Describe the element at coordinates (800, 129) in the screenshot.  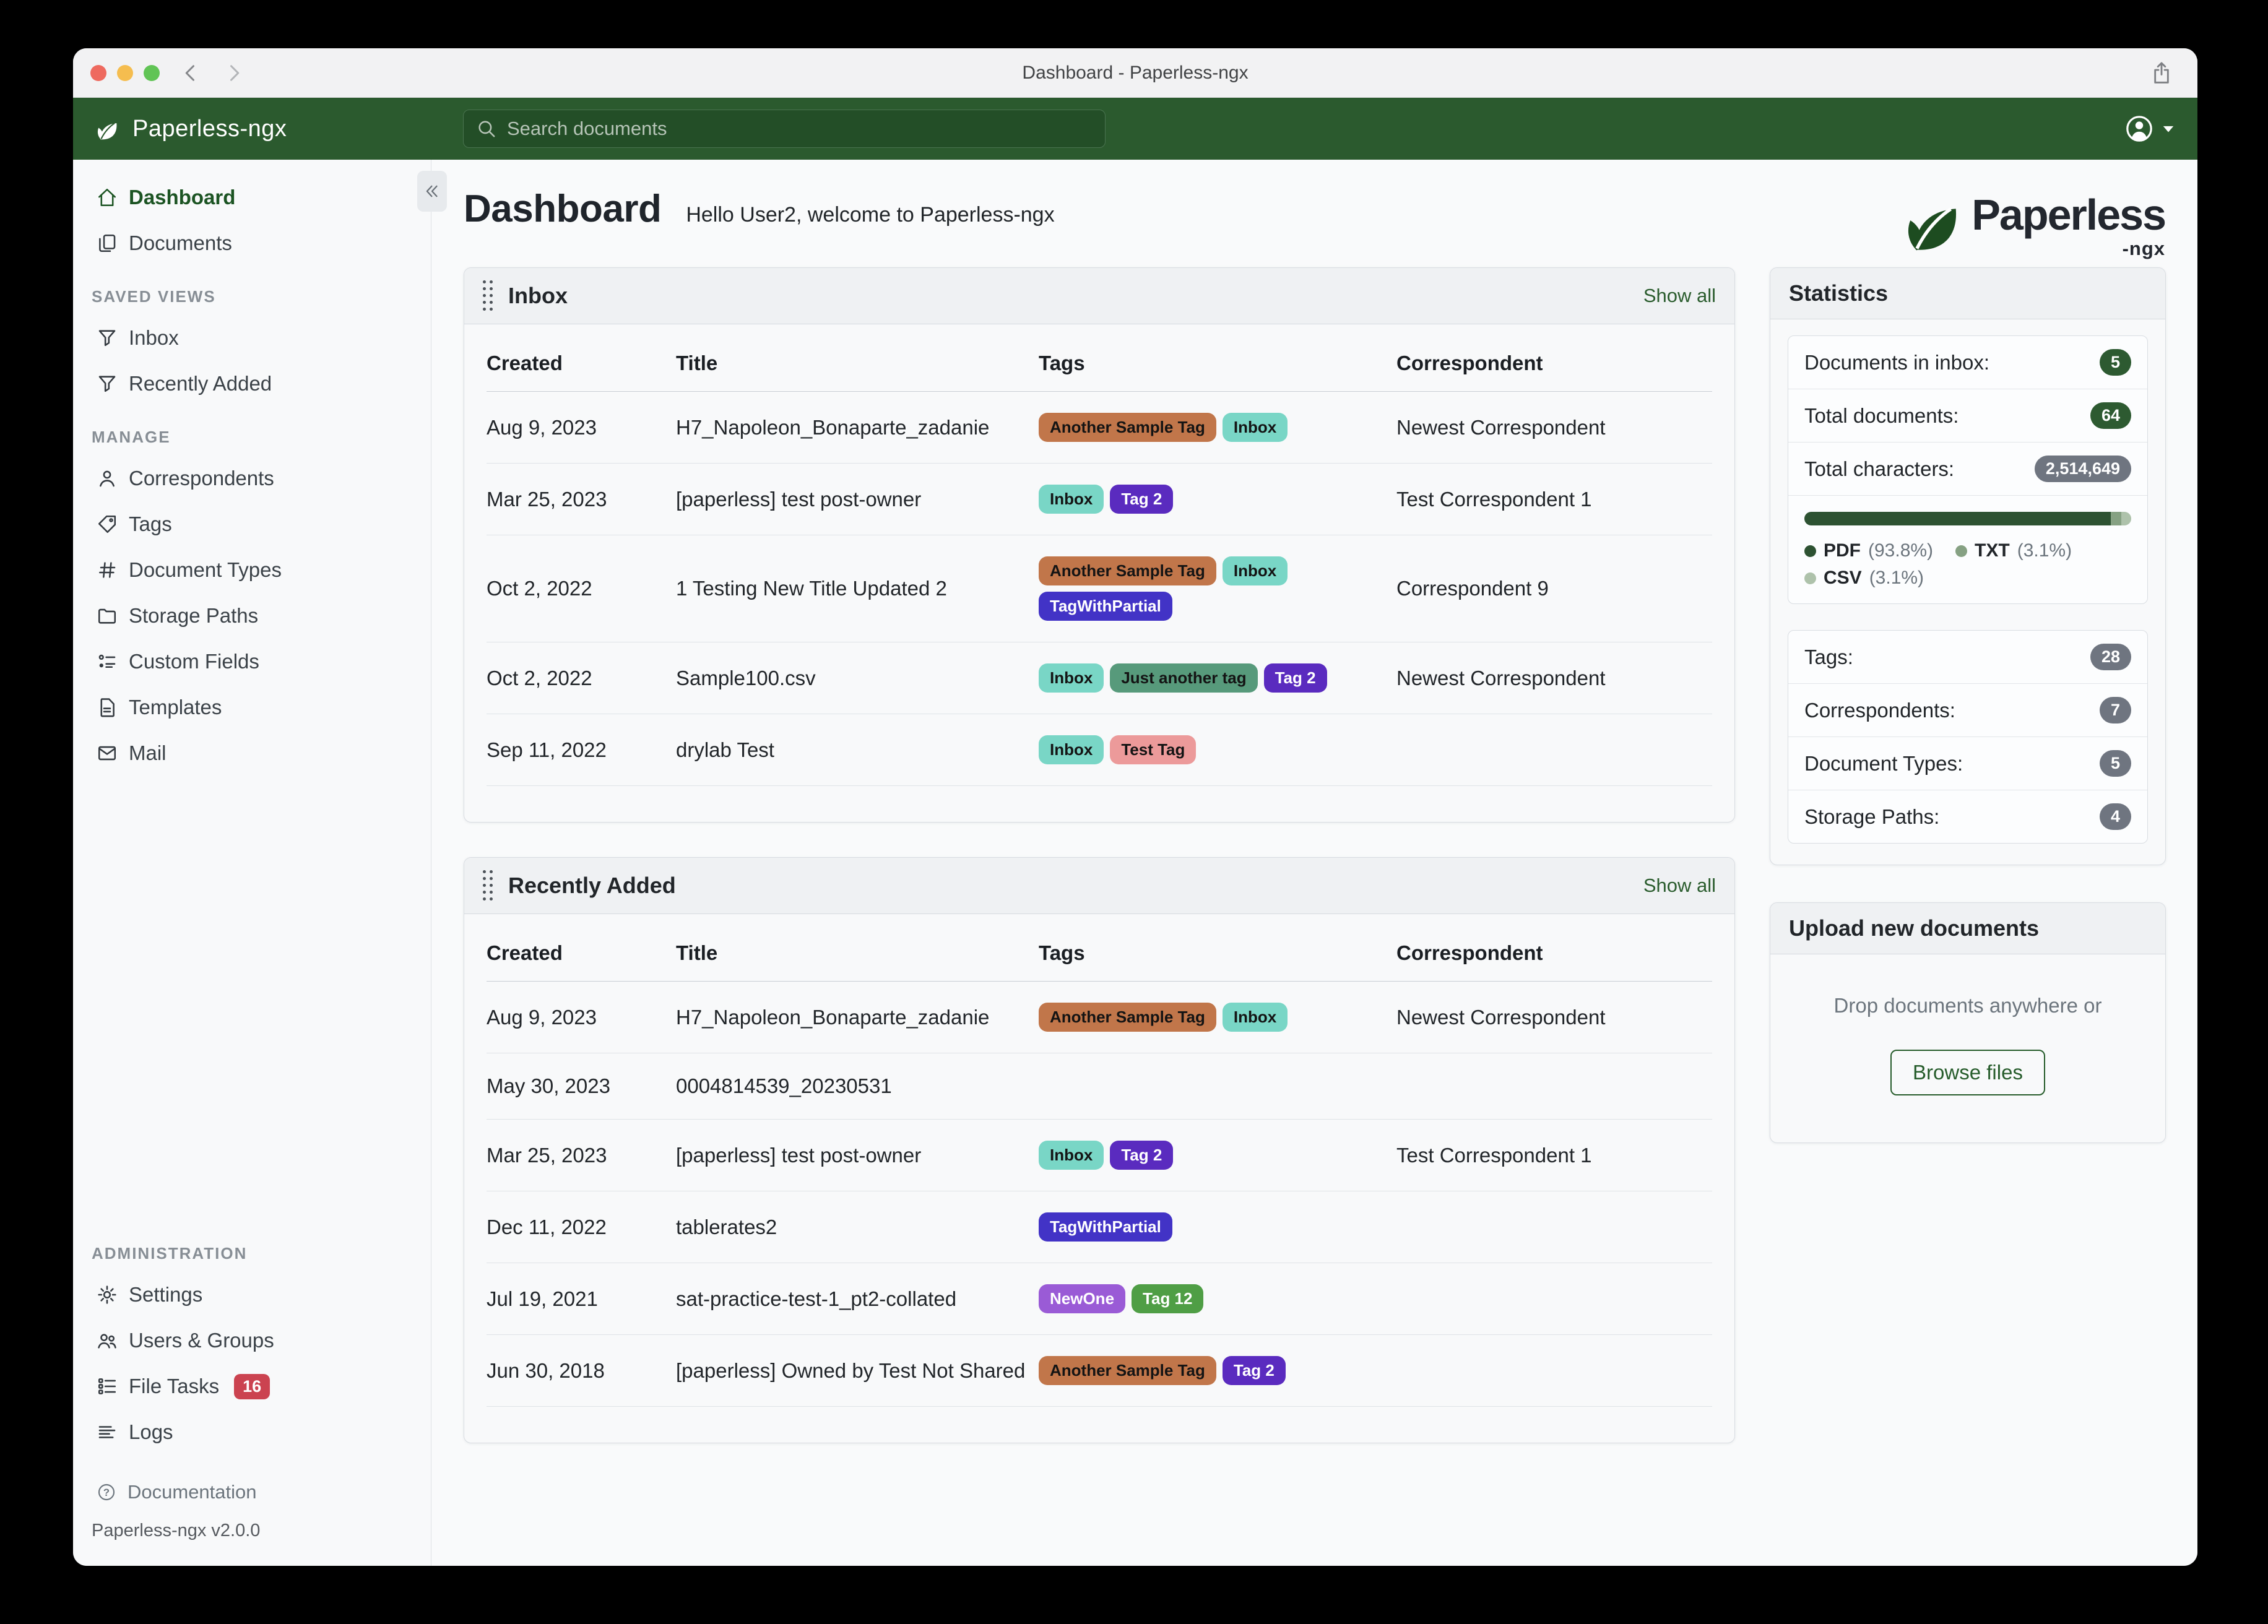
I see `search-input` at that location.